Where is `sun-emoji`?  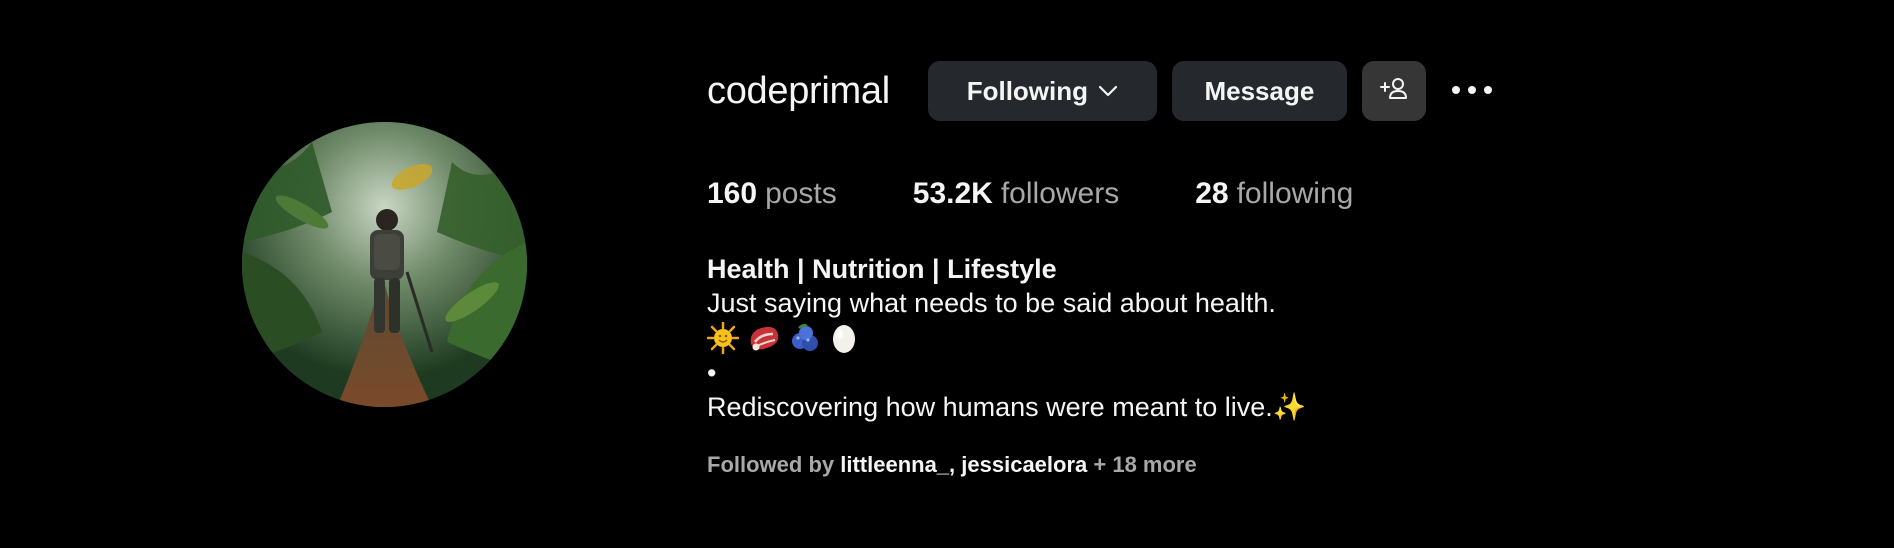
sun-emoji is located at coordinates (723, 338).